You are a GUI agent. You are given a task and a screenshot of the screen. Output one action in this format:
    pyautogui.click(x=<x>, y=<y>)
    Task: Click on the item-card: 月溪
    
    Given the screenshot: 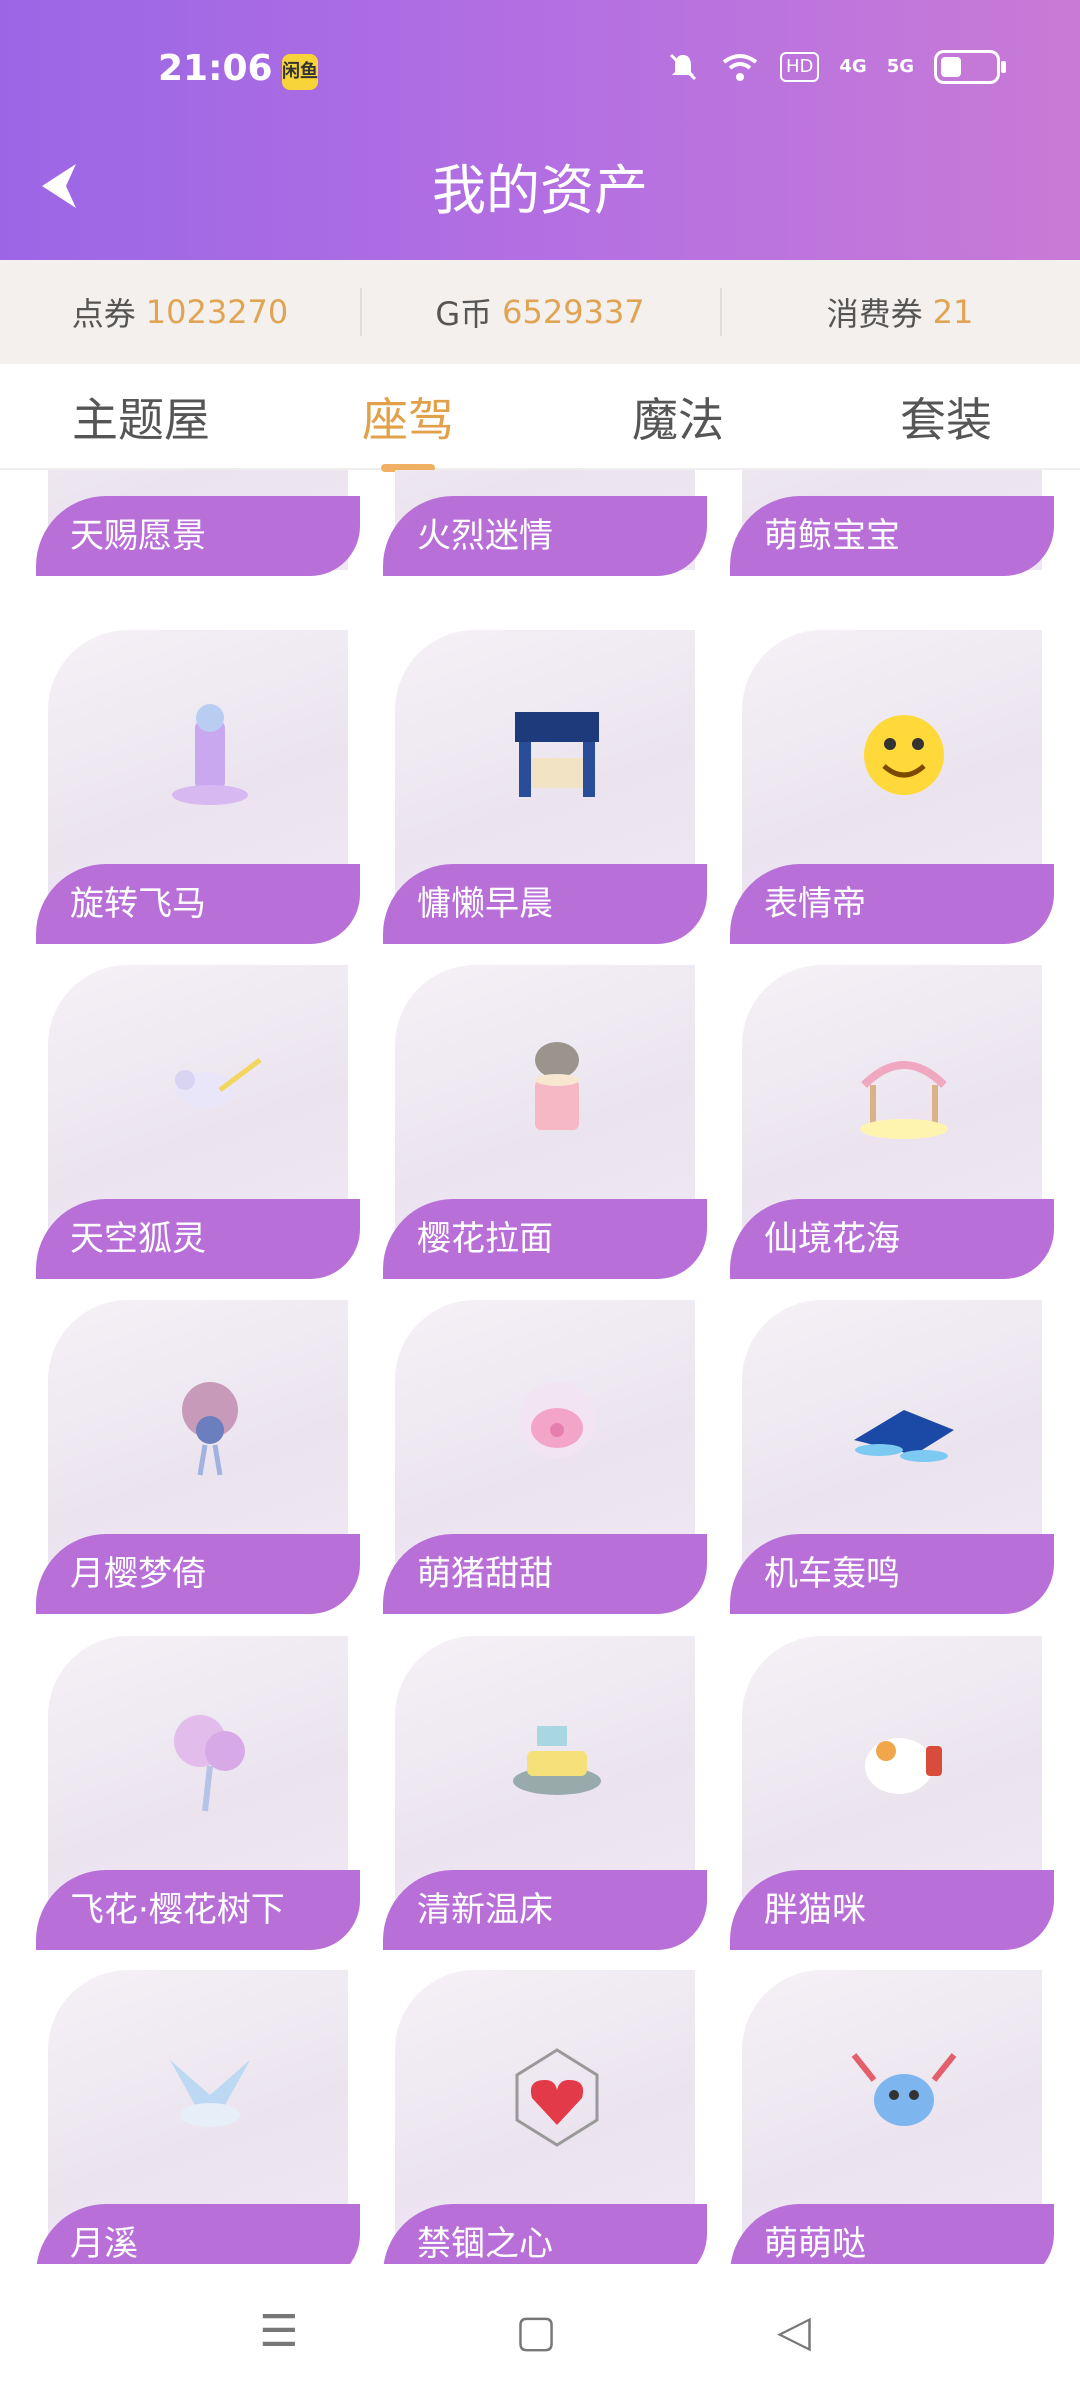 What is the action you would take?
    pyautogui.click(x=198, y=2117)
    